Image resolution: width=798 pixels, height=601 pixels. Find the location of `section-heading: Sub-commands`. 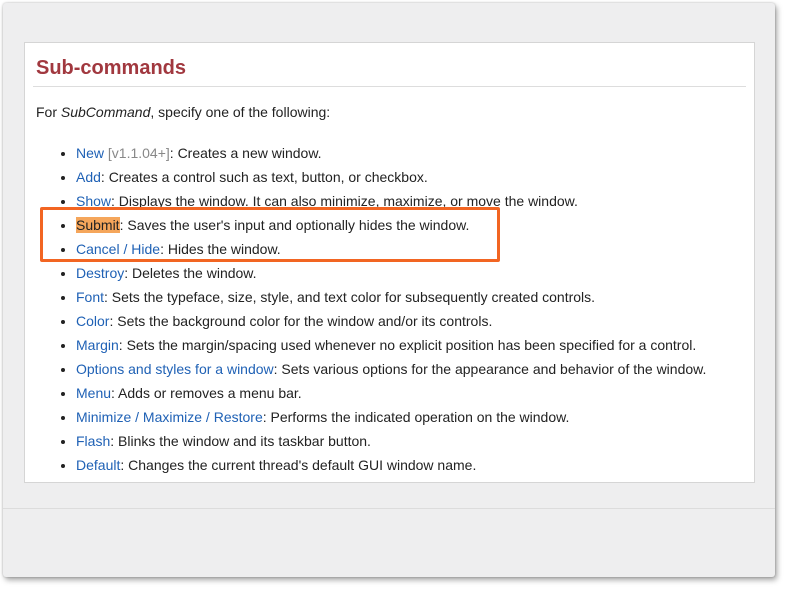

section-heading: Sub-commands is located at coordinates (111, 68).